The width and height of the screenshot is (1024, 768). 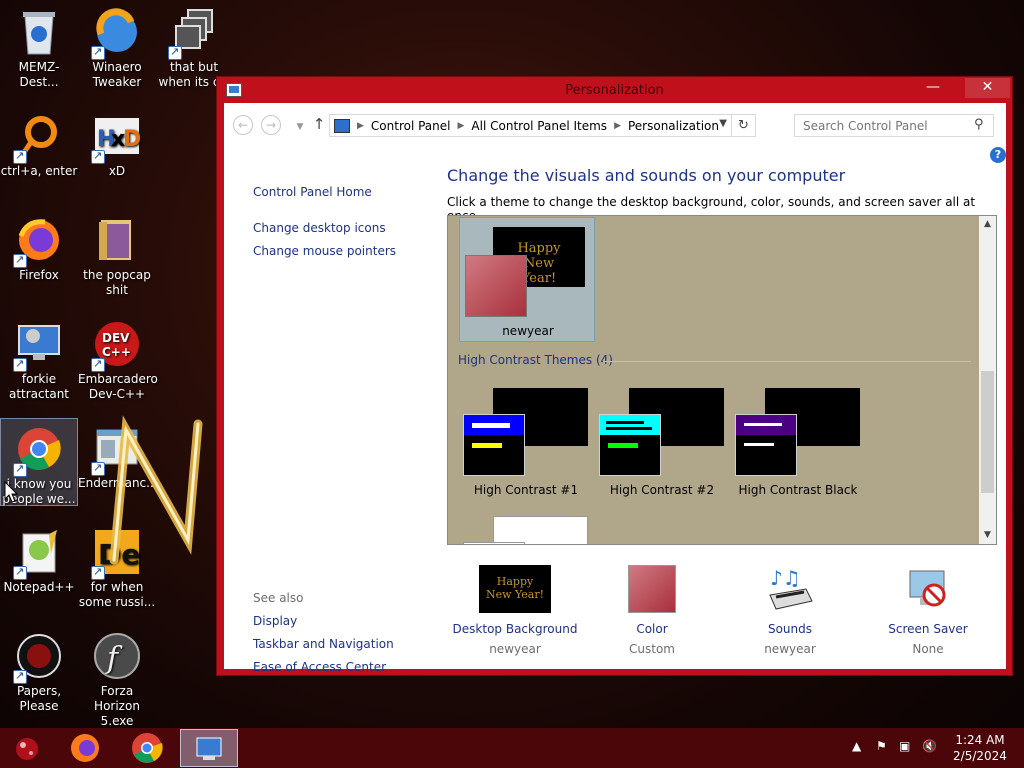 What do you see at coordinates (271, 125) in the screenshot?
I see `forward-button: →` at bounding box center [271, 125].